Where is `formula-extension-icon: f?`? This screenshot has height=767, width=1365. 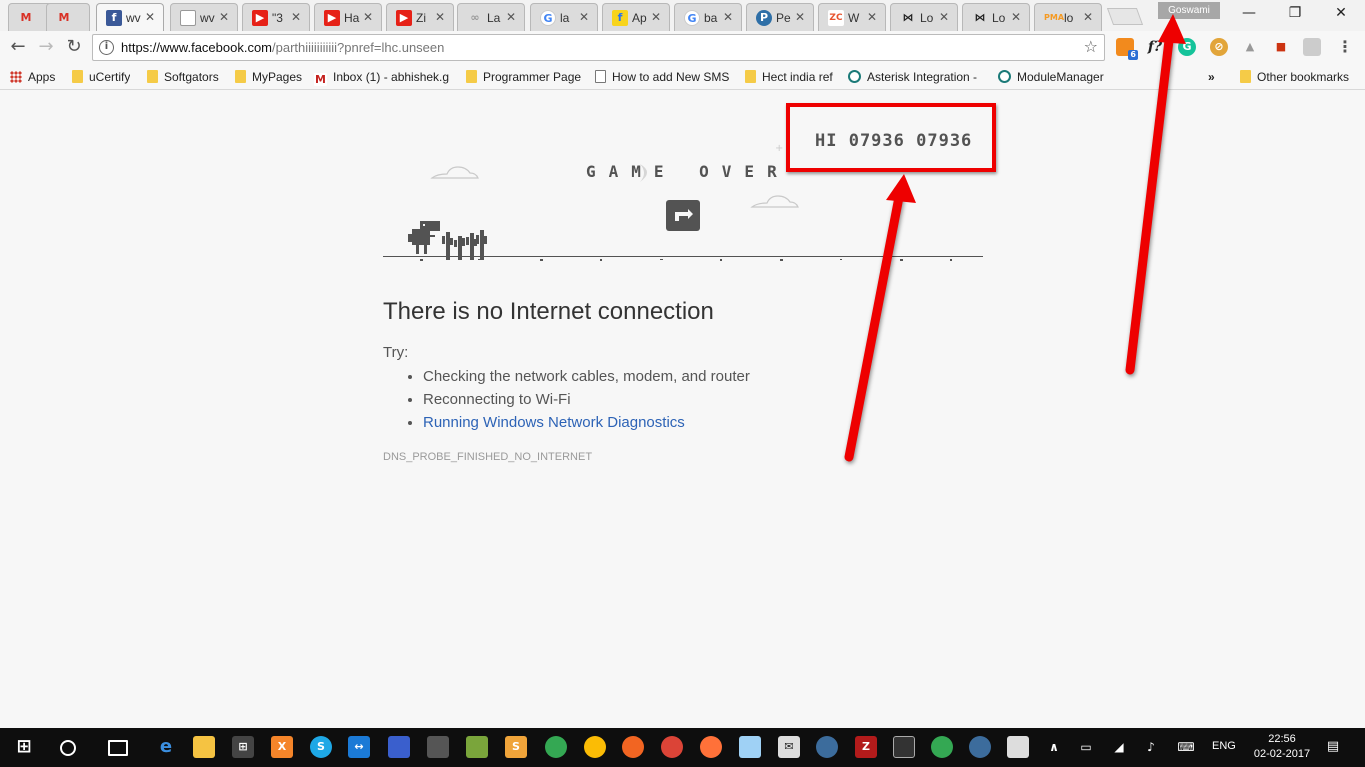 formula-extension-icon: f? is located at coordinates (1155, 47).